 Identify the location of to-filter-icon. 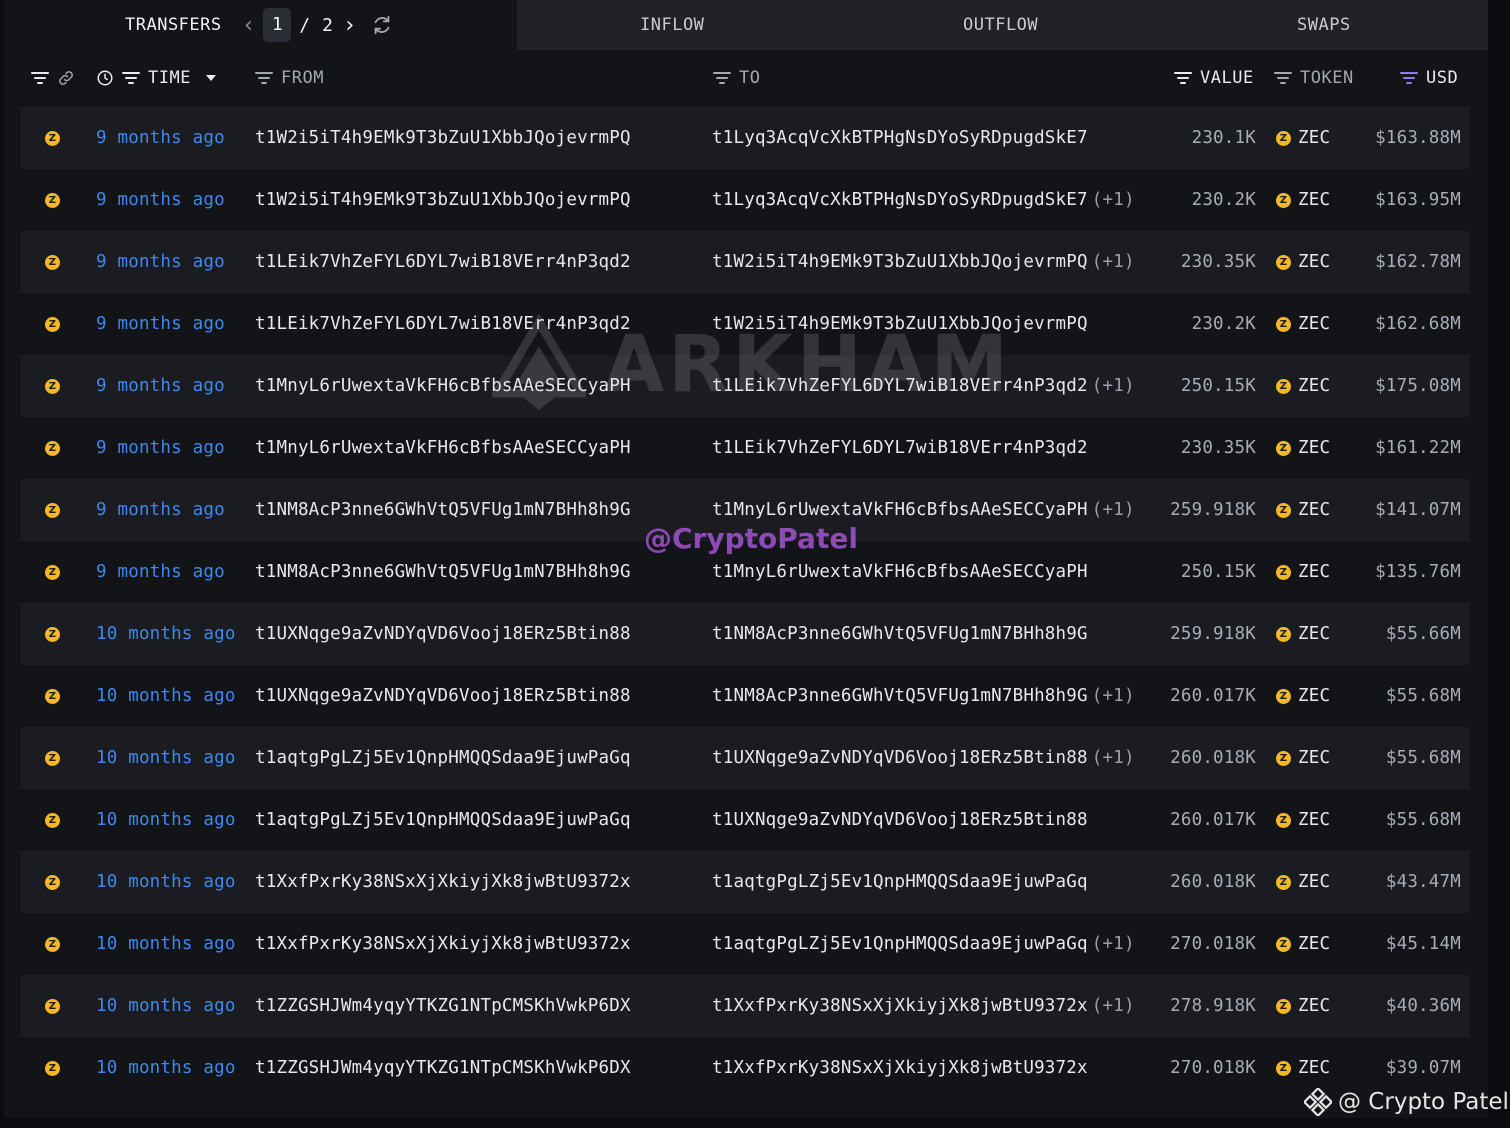
(722, 78).